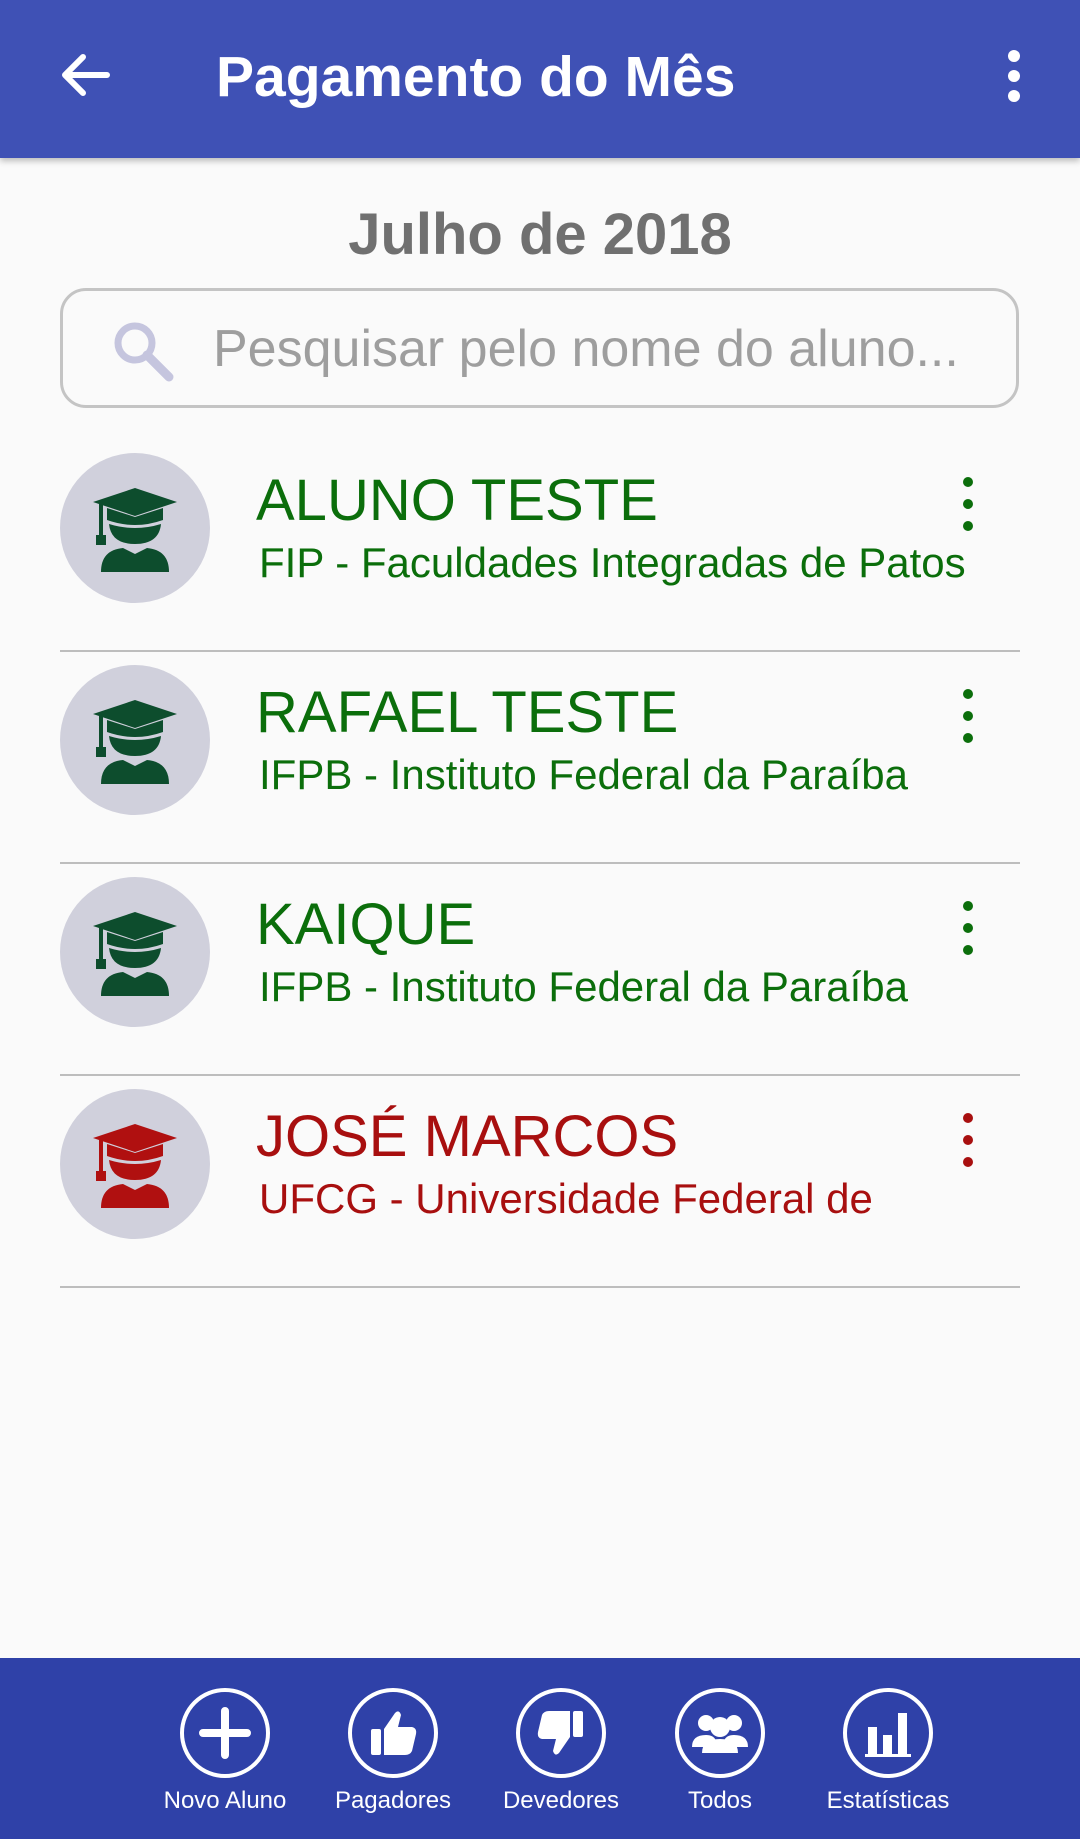  Describe the element at coordinates (366, 924) in the screenshot. I see `student-name: KAIQUE` at that location.